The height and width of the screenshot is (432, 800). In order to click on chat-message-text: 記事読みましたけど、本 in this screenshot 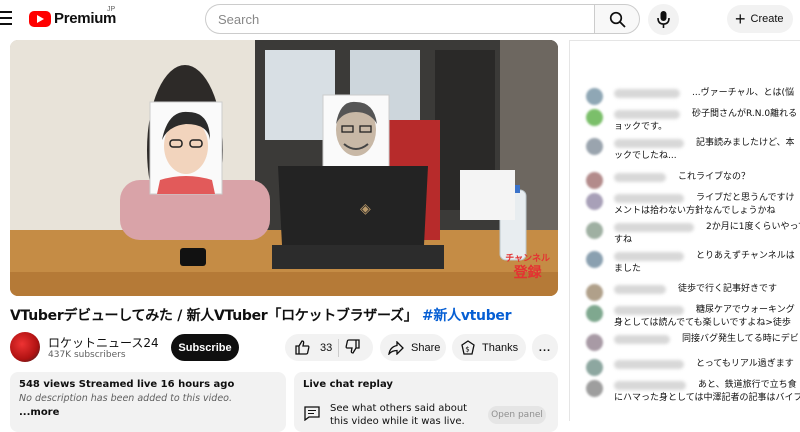, I will do `click(745, 143)`.